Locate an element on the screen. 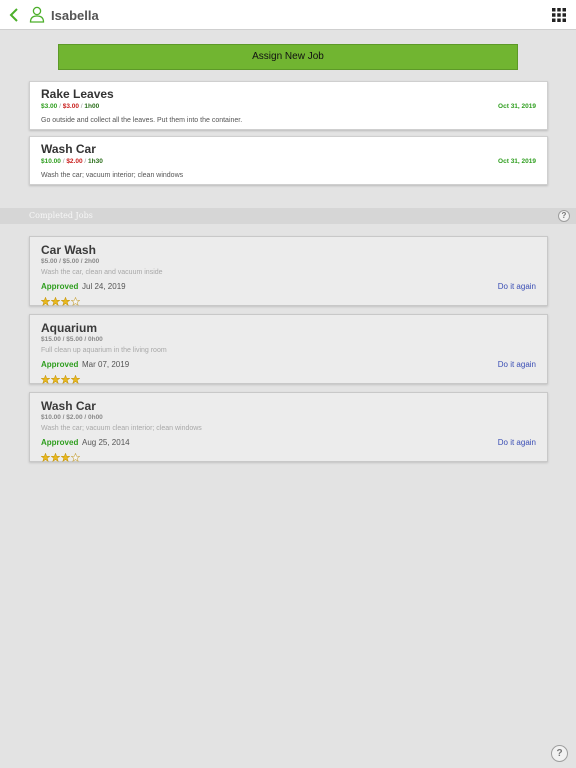 The width and height of the screenshot is (576, 768). person-icon is located at coordinates (37, 14).